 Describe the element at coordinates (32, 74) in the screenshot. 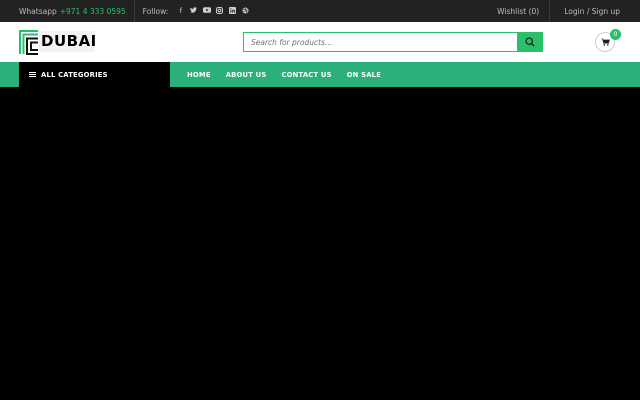

I see `list-icon` at that location.